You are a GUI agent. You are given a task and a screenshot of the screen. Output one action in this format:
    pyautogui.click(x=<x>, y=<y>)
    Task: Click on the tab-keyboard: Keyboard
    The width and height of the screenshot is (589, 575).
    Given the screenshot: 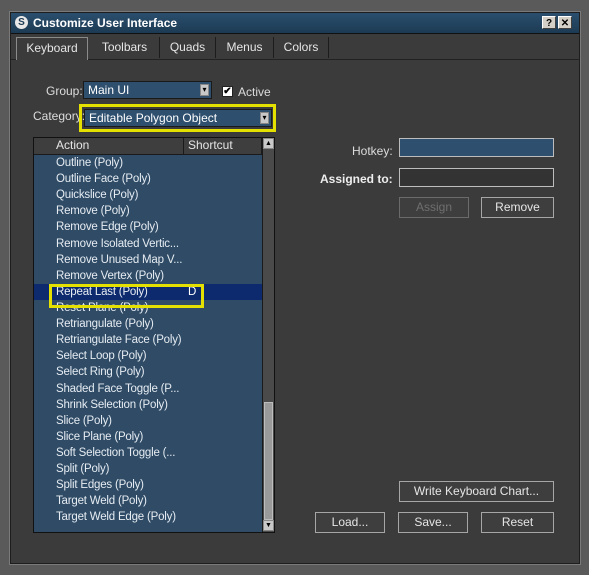 What is the action you would take?
    pyautogui.click(x=52, y=48)
    